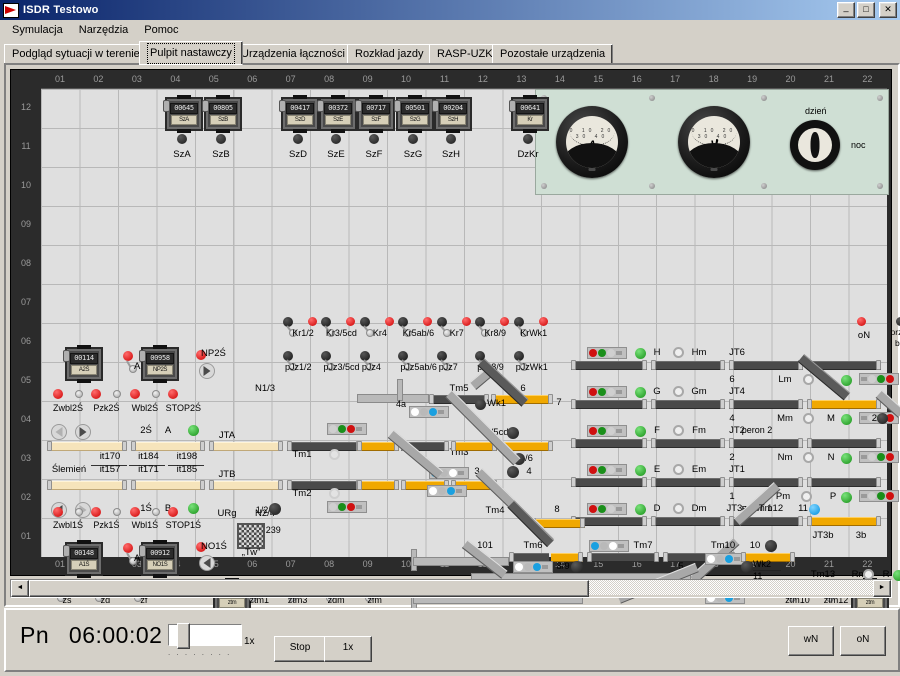 This screenshot has height=676, width=900. I want to click on scrollbar-track, so click(451, 588).